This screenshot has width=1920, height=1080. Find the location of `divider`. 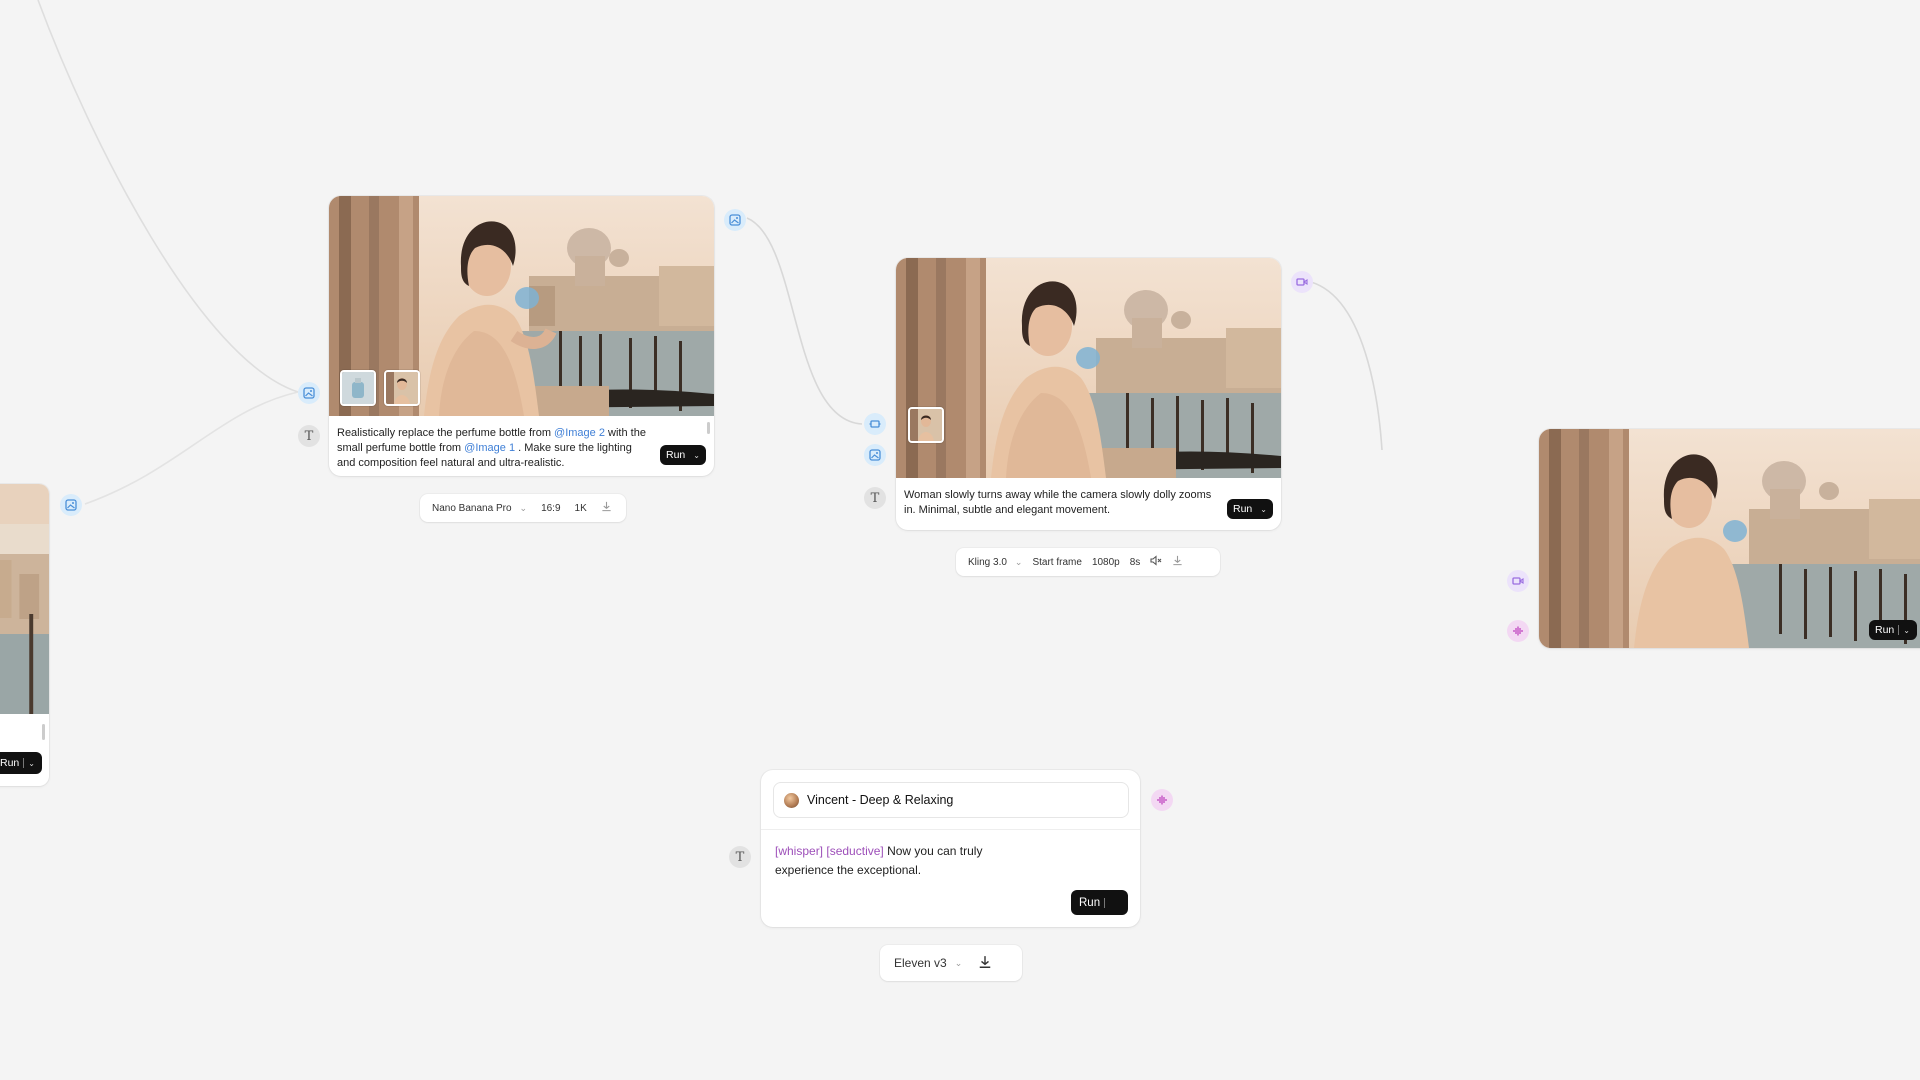

divider is located at coordinates (950, 829).